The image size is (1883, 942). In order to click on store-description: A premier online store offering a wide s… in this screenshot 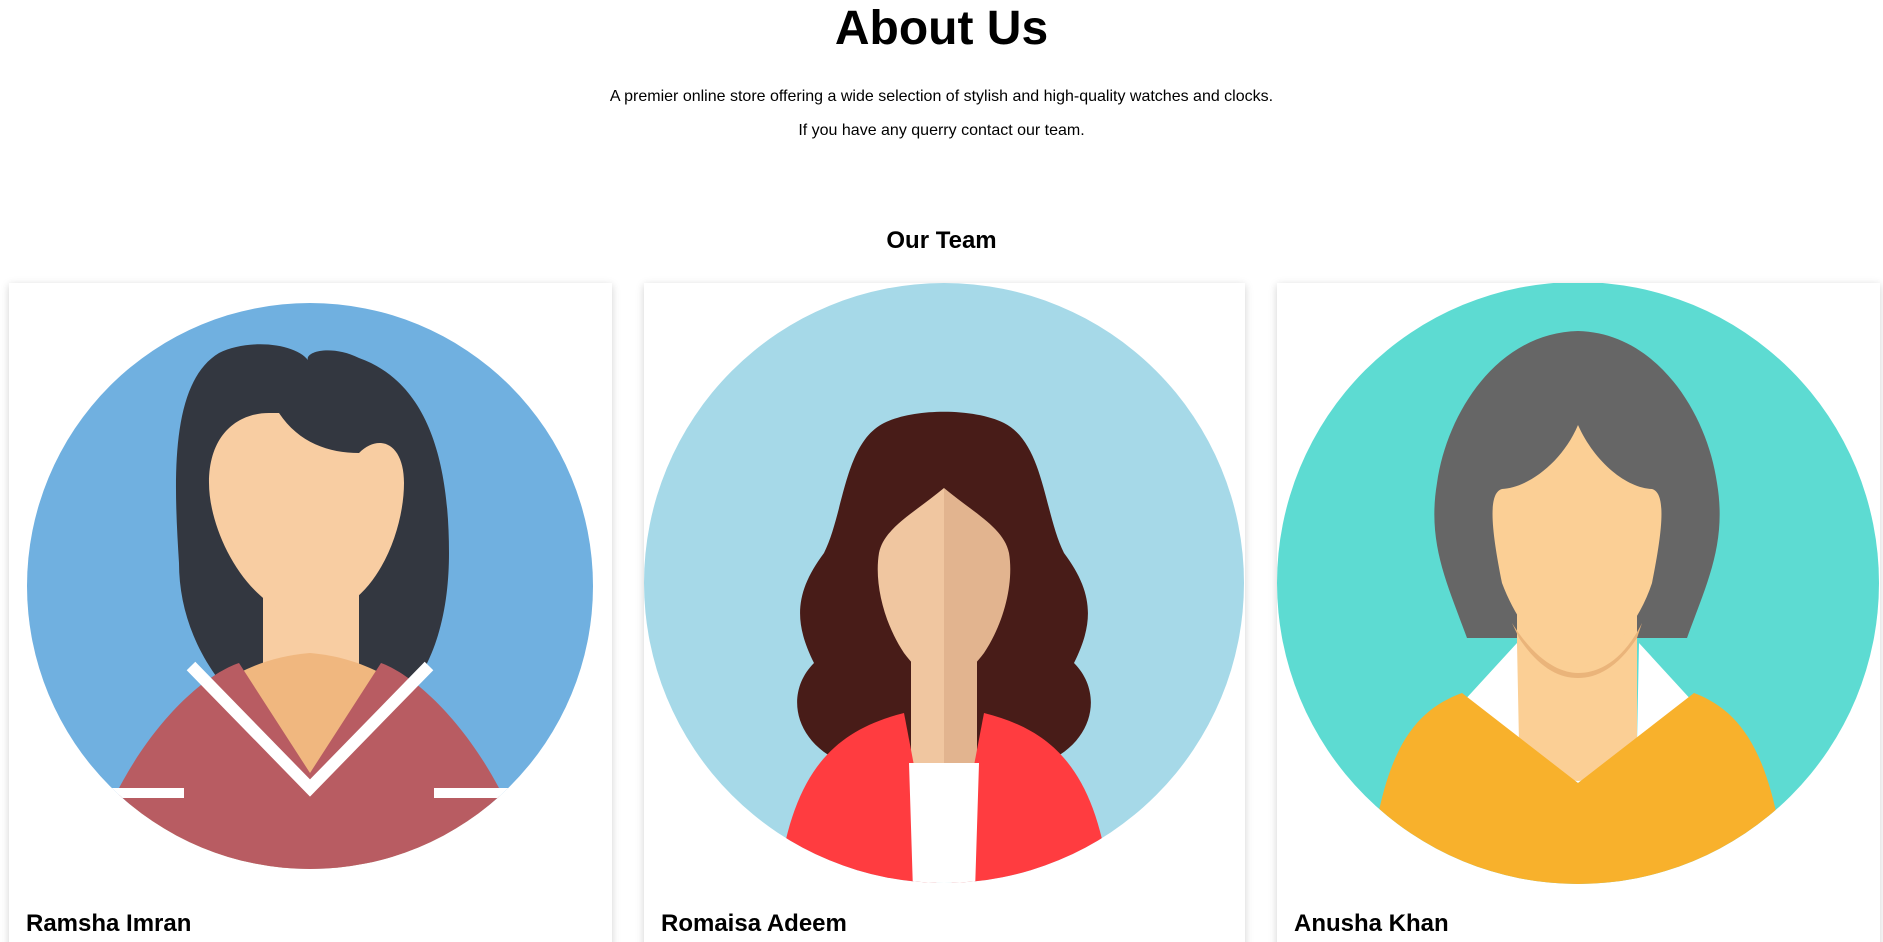, I will do `click(941, 96)`.